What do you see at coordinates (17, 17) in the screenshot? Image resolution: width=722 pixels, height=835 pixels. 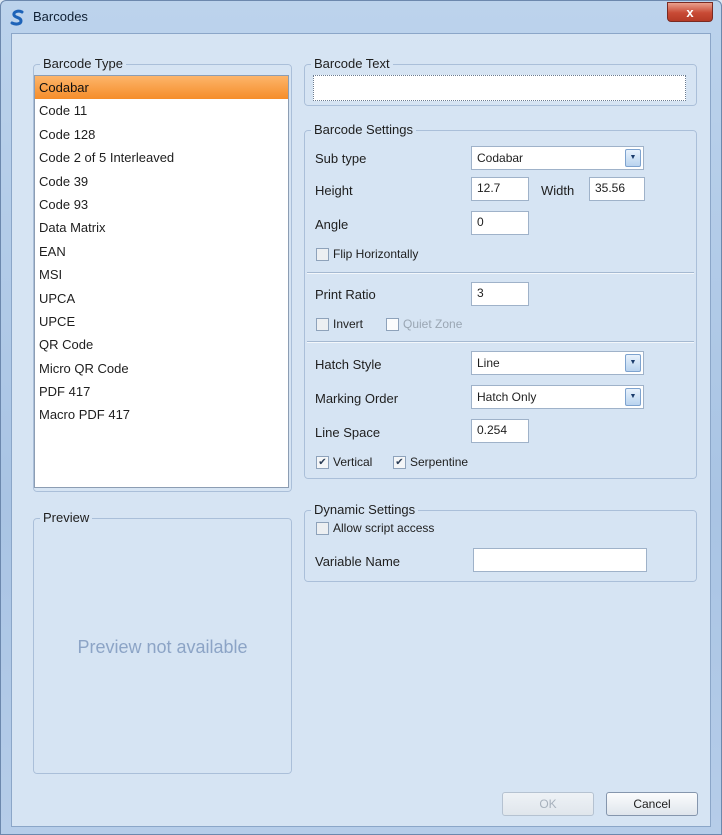 I see `app-logo-icon` at bounding box center [17, 17].